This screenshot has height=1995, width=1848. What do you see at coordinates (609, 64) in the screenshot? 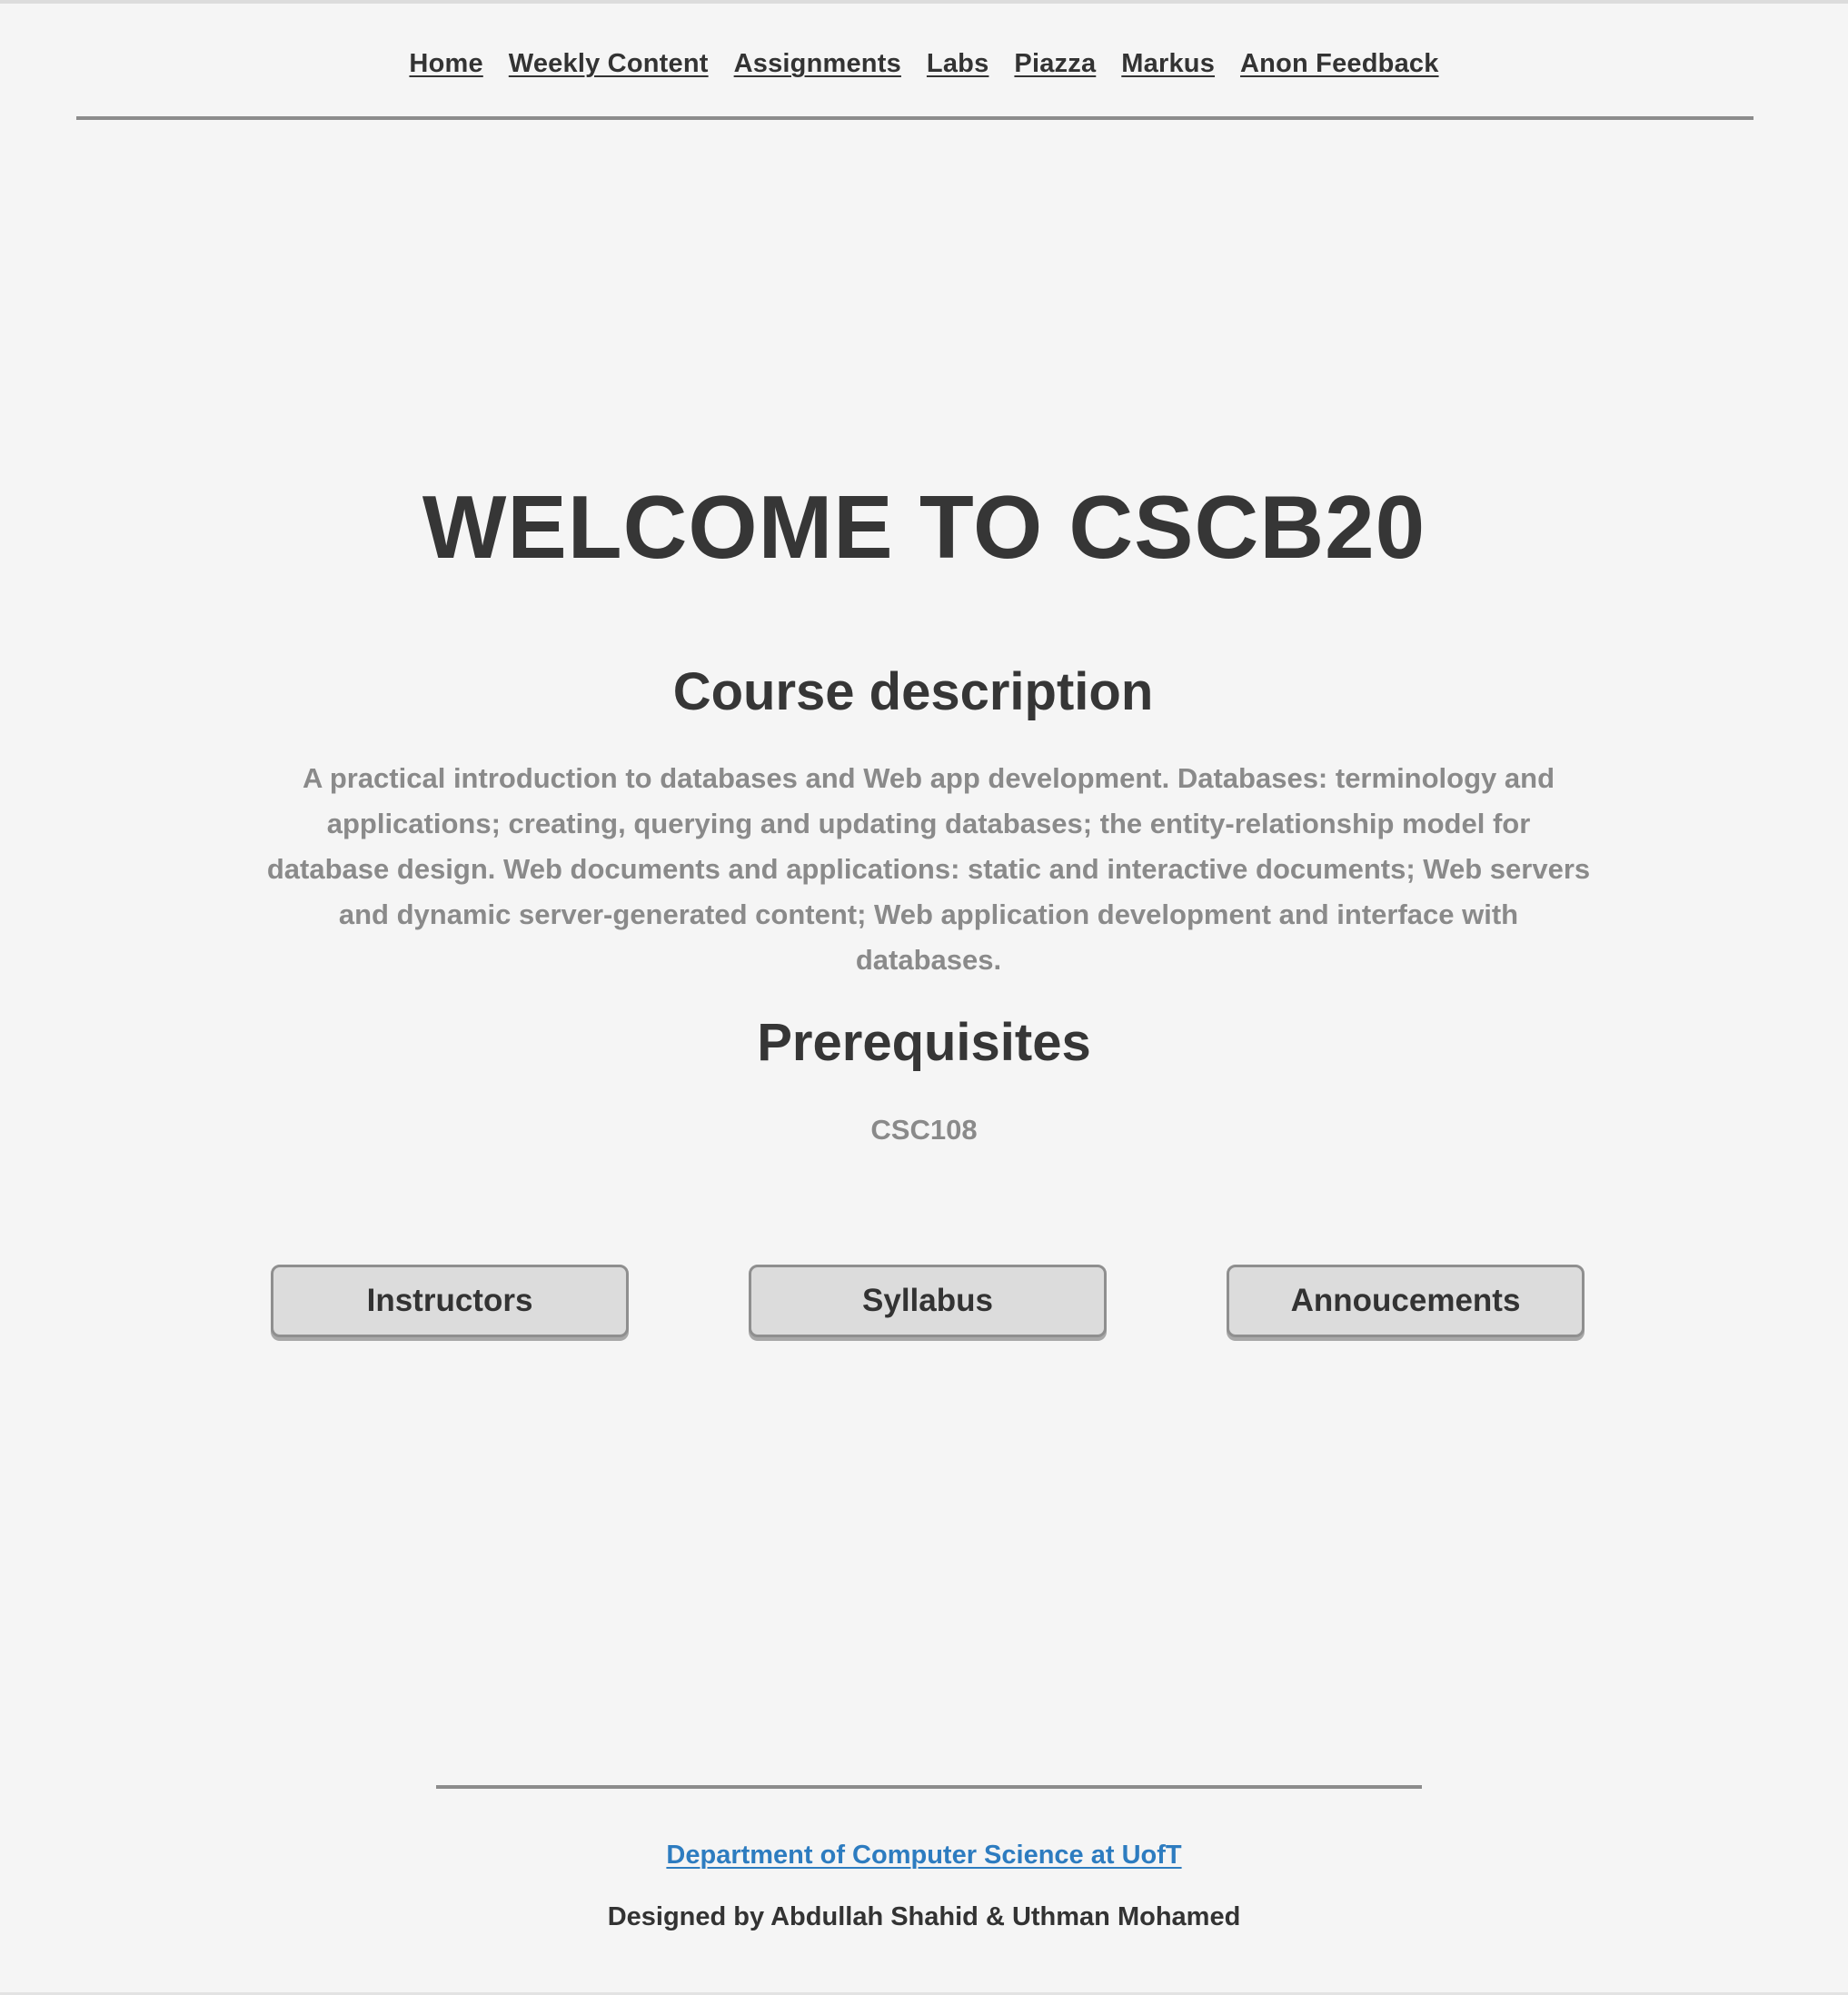
I see `nav-link-weekly-content: Weekly Content` at bounding box center [609, 64].